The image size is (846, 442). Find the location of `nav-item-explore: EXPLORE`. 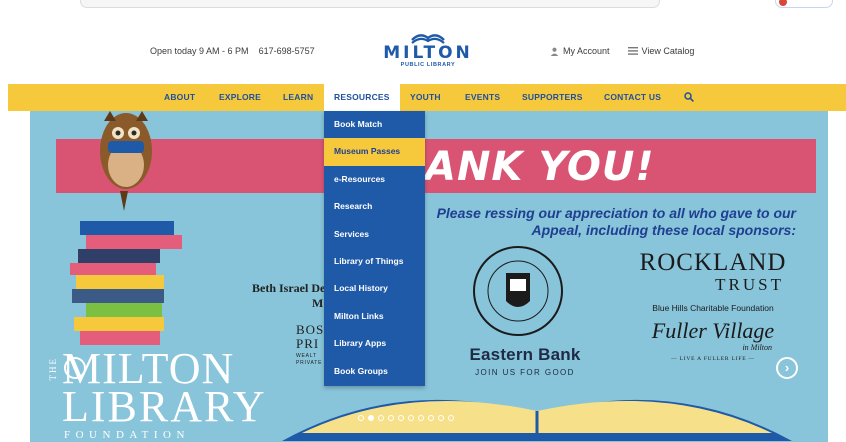

nav-item-explore: EXPLORE is located at coordinates (240, 97).